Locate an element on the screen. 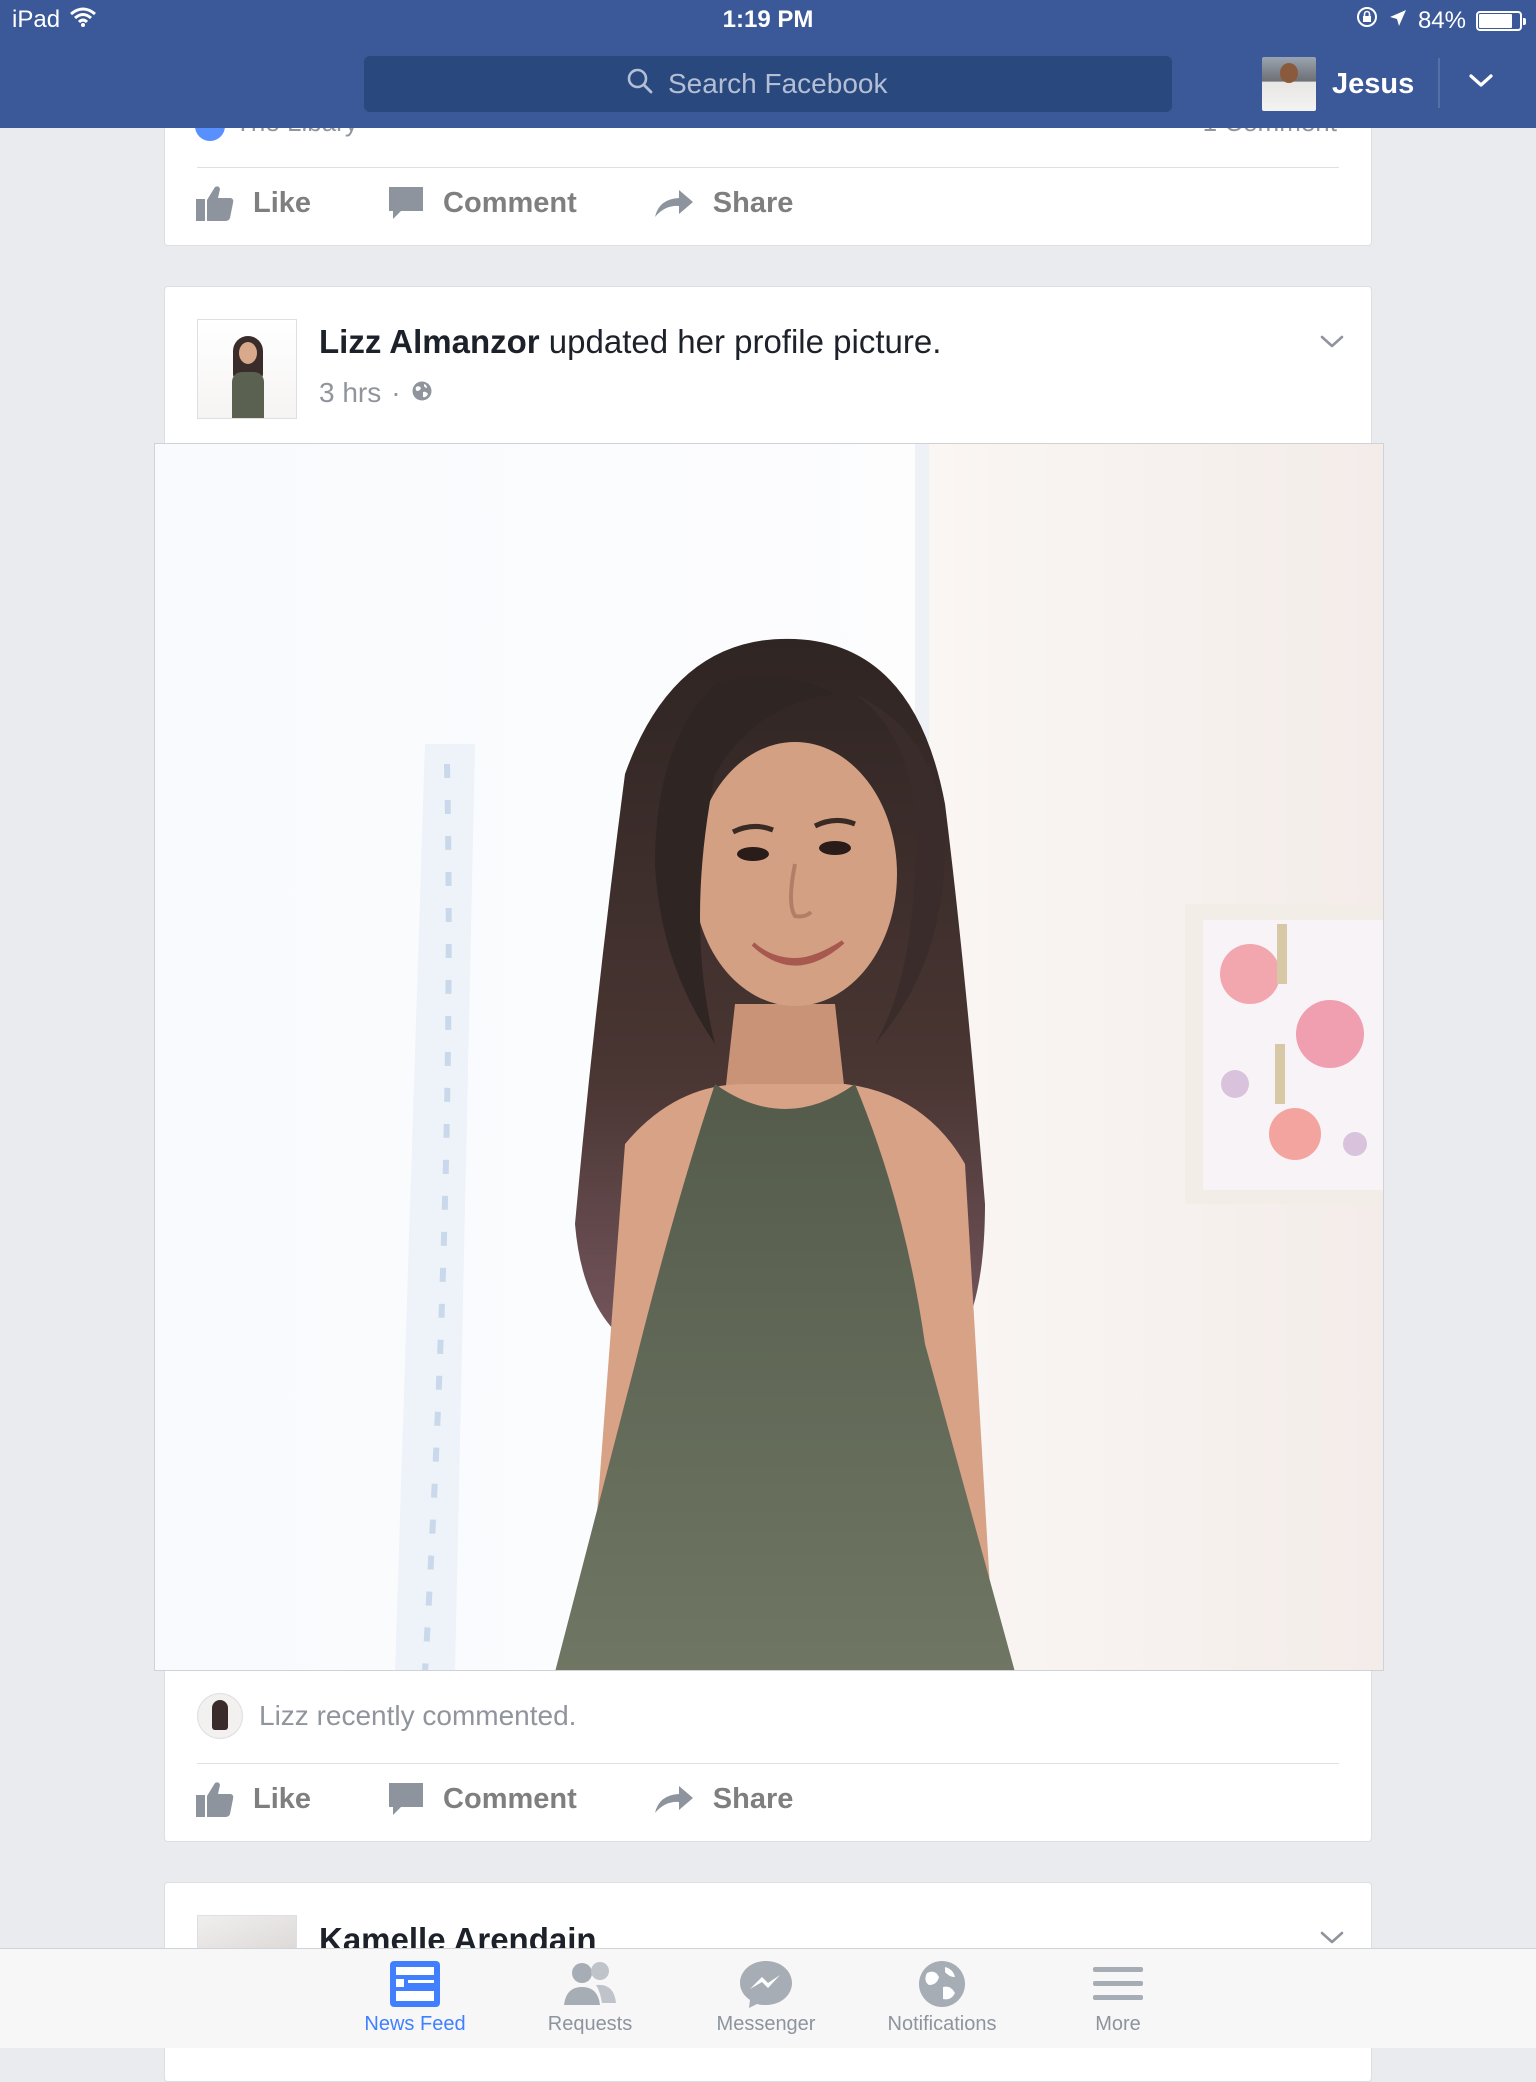 The height and width of the screenshot is (2082, 1536). messenger-icon is located at coordinates (766, 1984).